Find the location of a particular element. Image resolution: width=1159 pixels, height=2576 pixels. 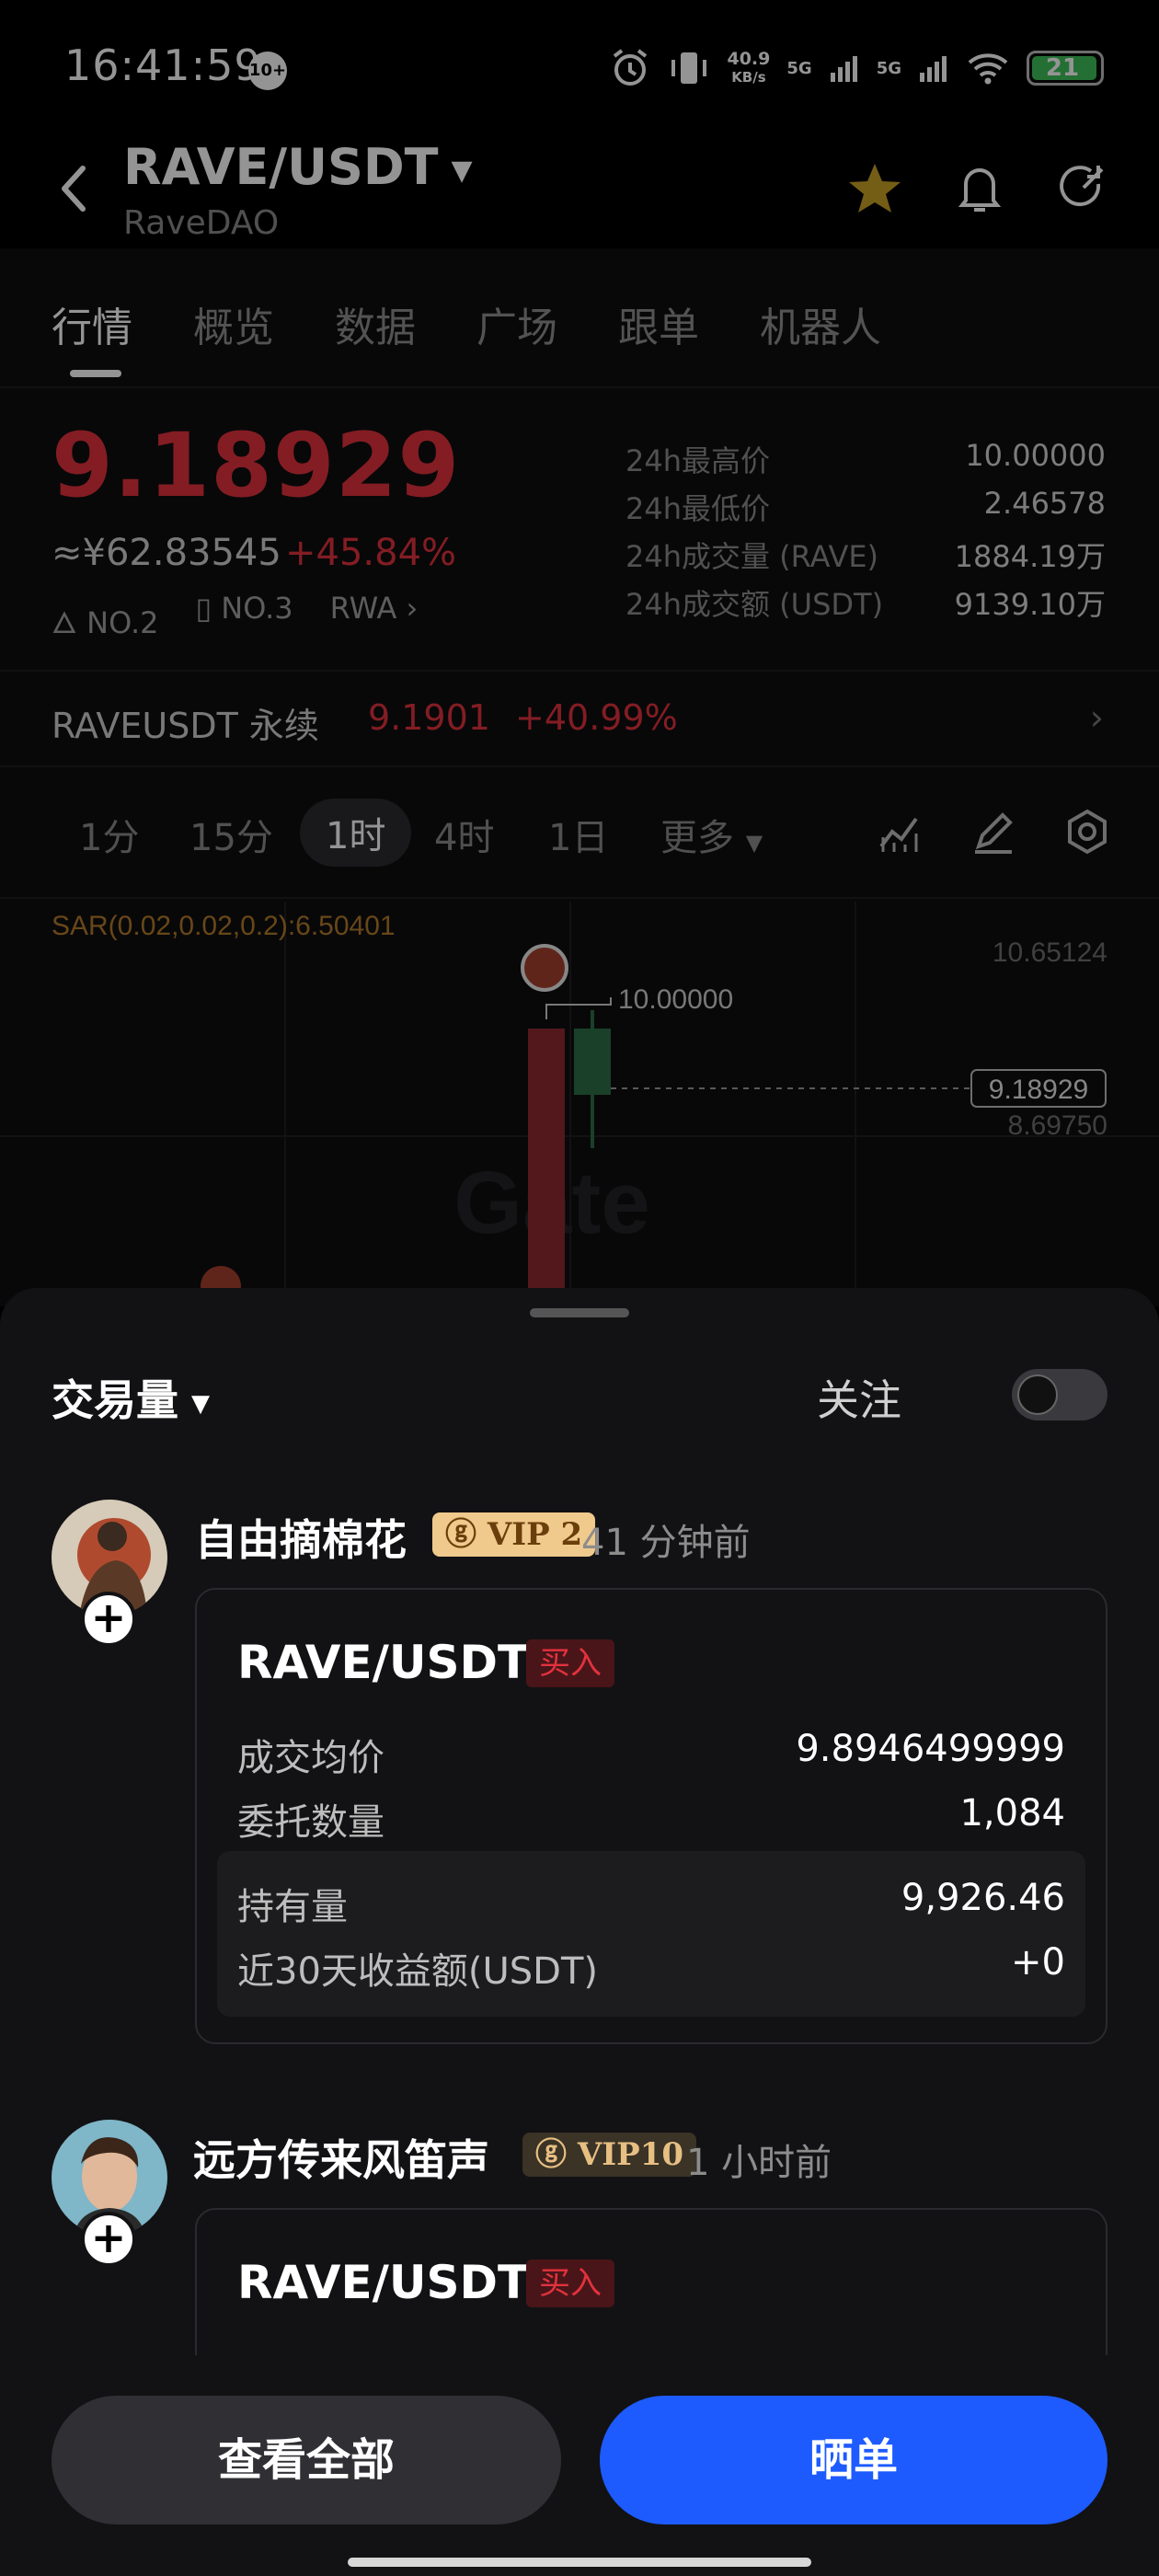

sheet-grabber is located at coordinates (579, 1312).